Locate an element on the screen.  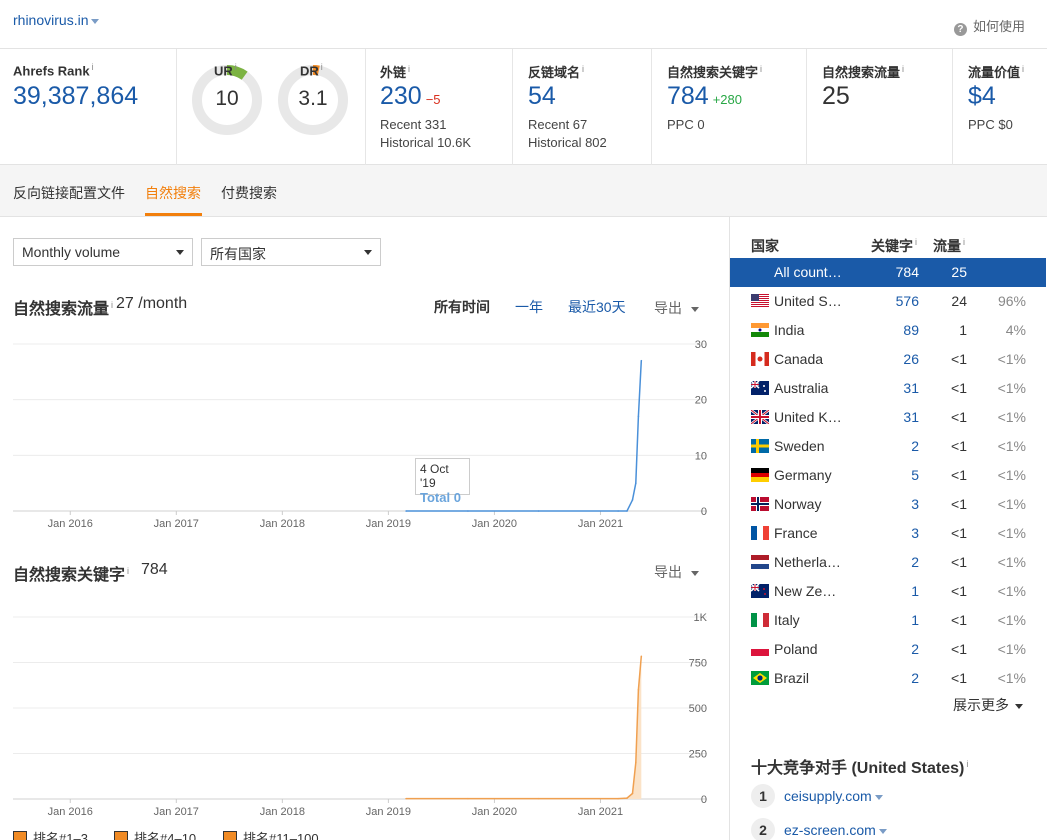
keywords-title: 自然搜索关键字 is located at coordinates (69, 575).